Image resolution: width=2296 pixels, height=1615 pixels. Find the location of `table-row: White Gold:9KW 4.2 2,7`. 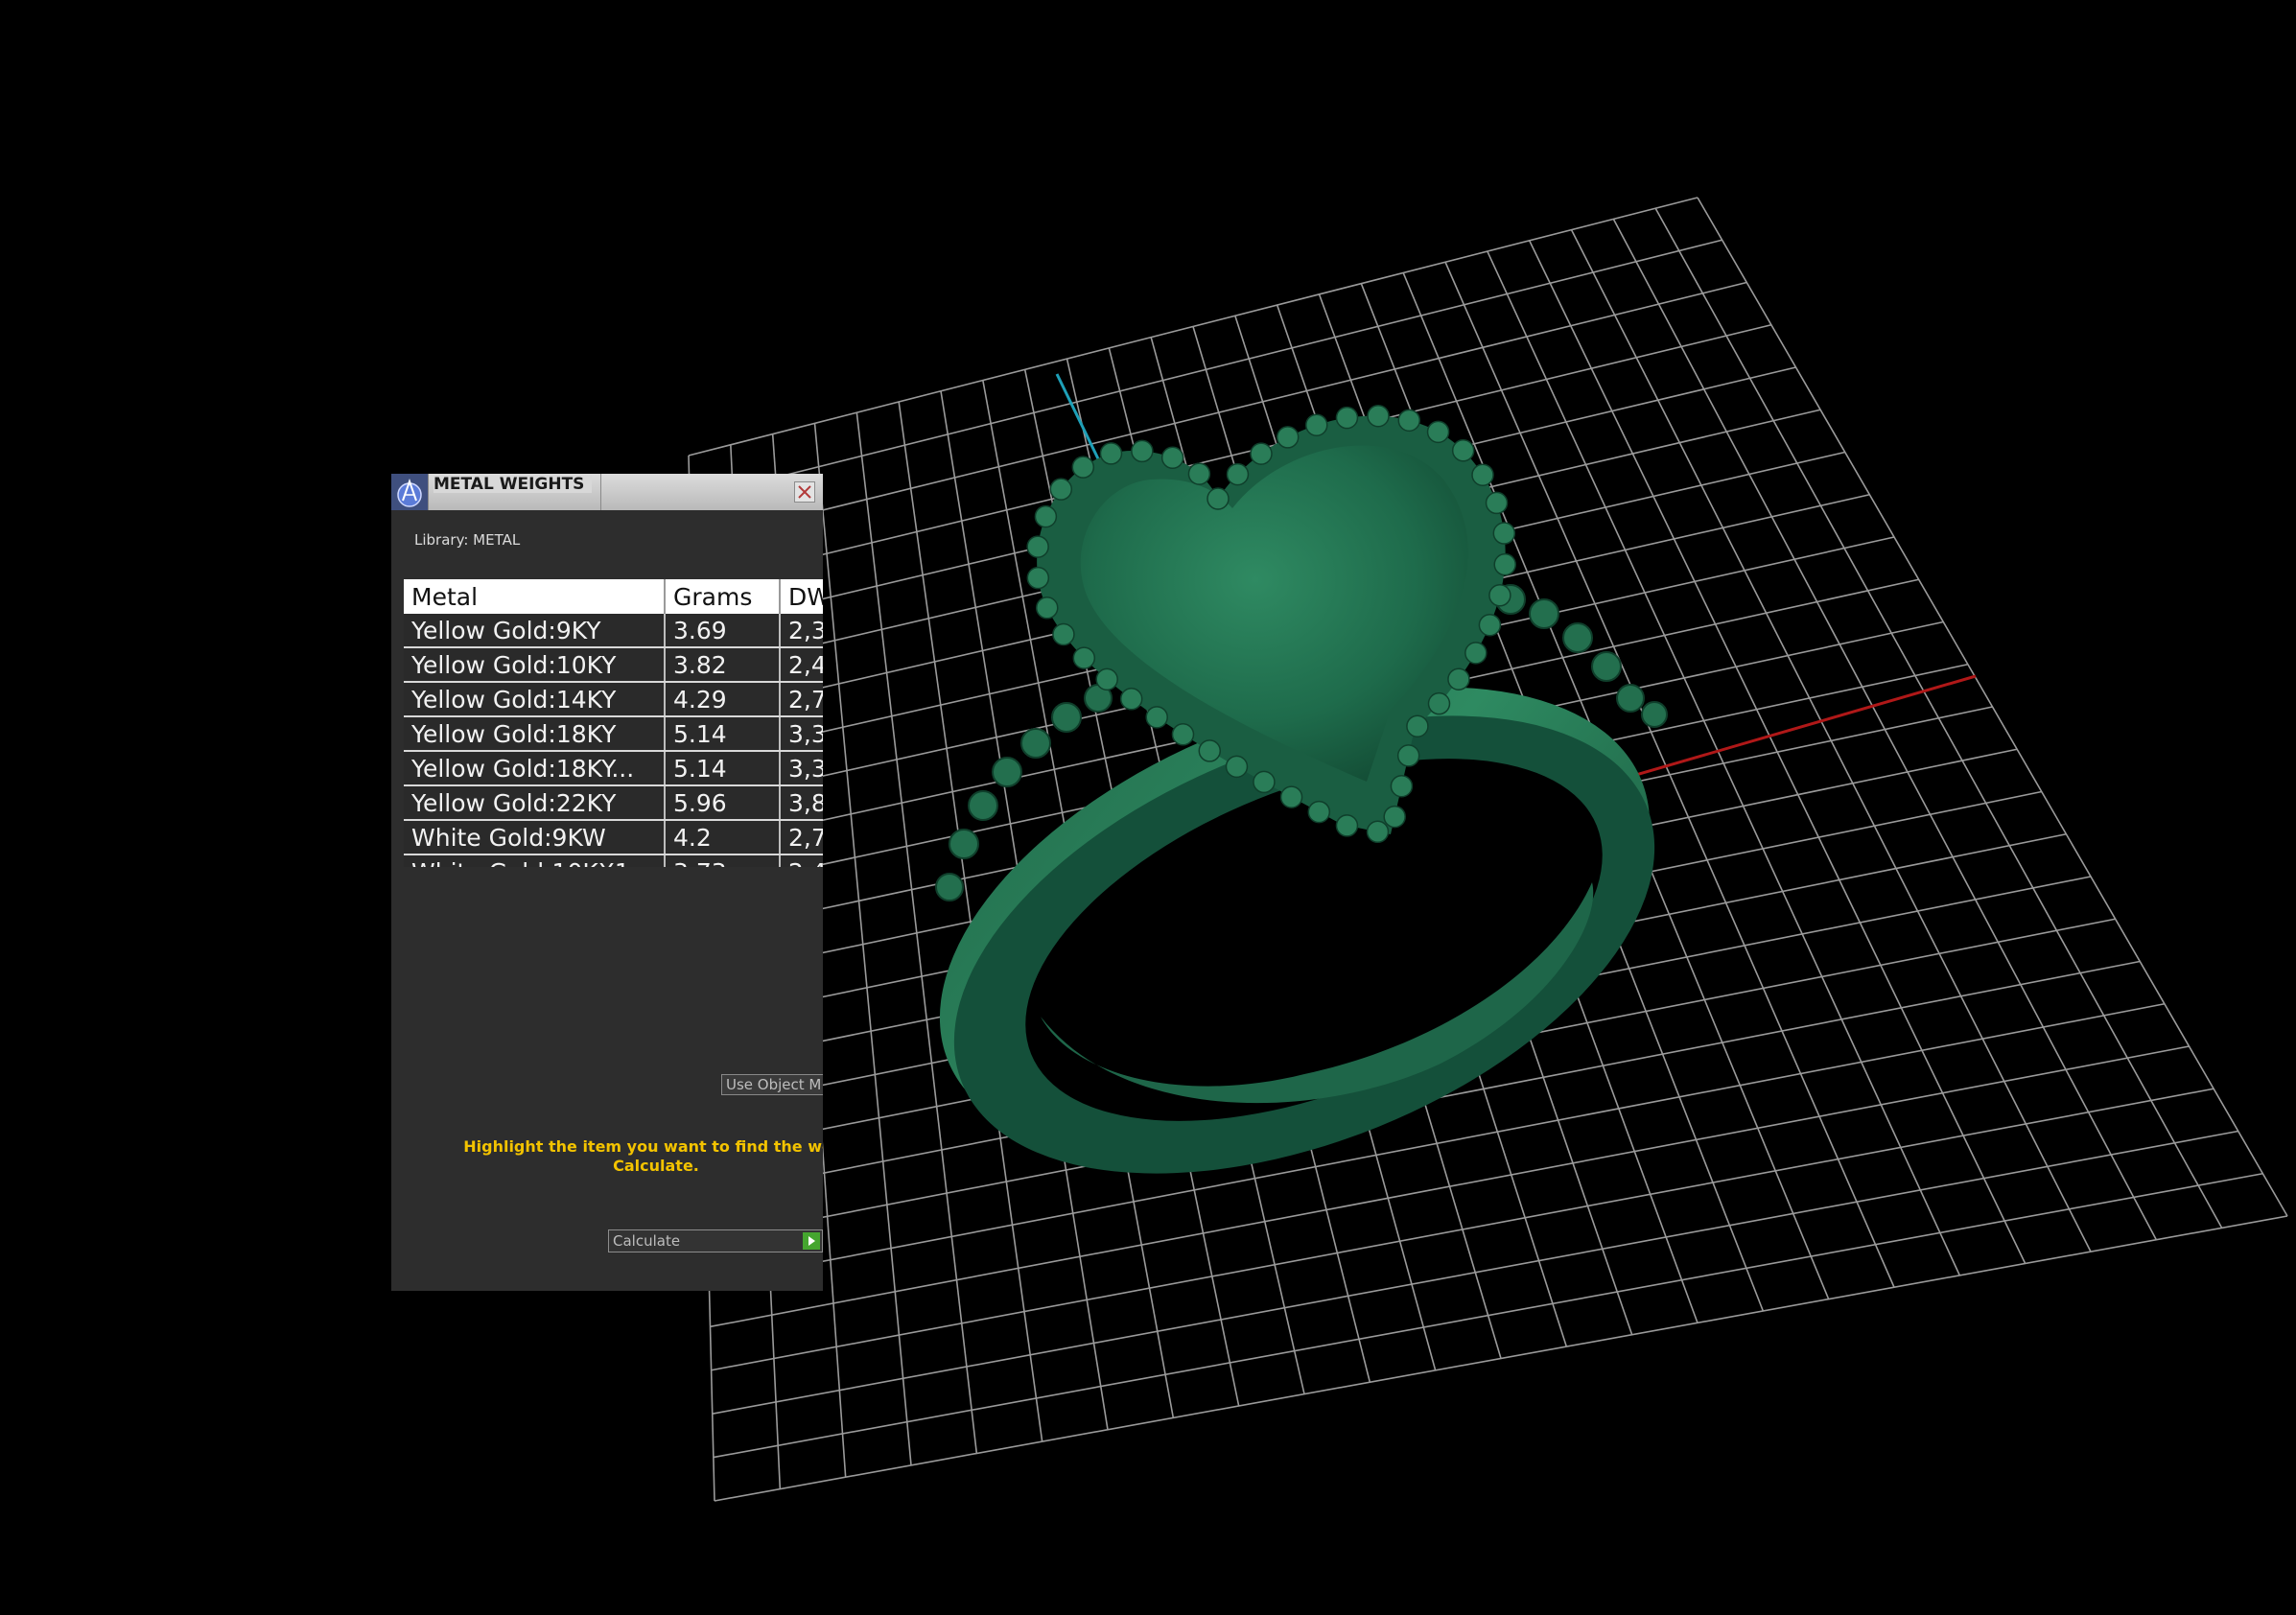

table-row: White Gold:9KW 4.2 2,7 is located at coordinates (613, 838).